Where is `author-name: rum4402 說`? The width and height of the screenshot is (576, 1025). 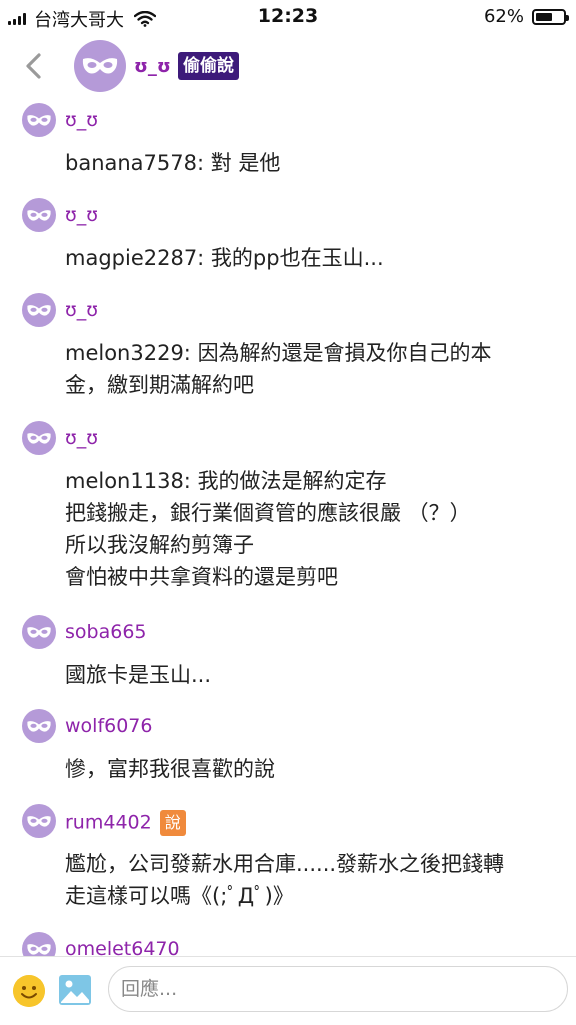 author-name: rum4402 說 is located at coordinates (125, 823).